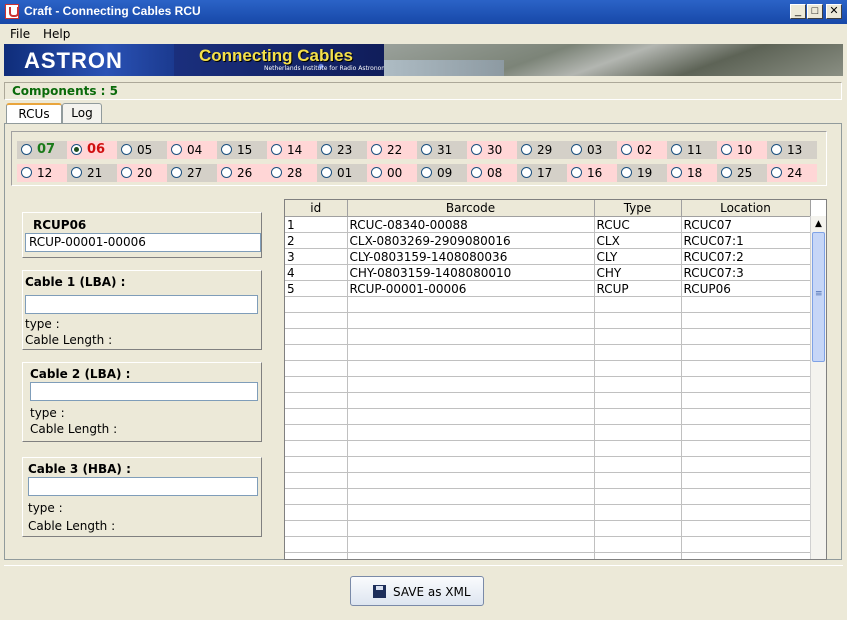  Describe the element at coordinates (192, 173) in the screenshot. I see `rcu-radio-27: 27` at that location.